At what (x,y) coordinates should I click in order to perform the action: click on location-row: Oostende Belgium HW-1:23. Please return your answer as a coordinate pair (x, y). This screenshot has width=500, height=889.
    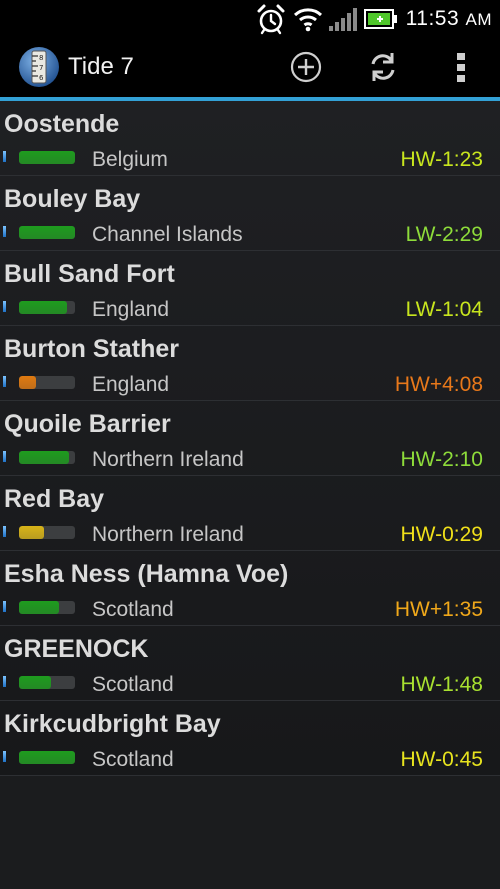
    Looking at the image, I should click on (250, 138).